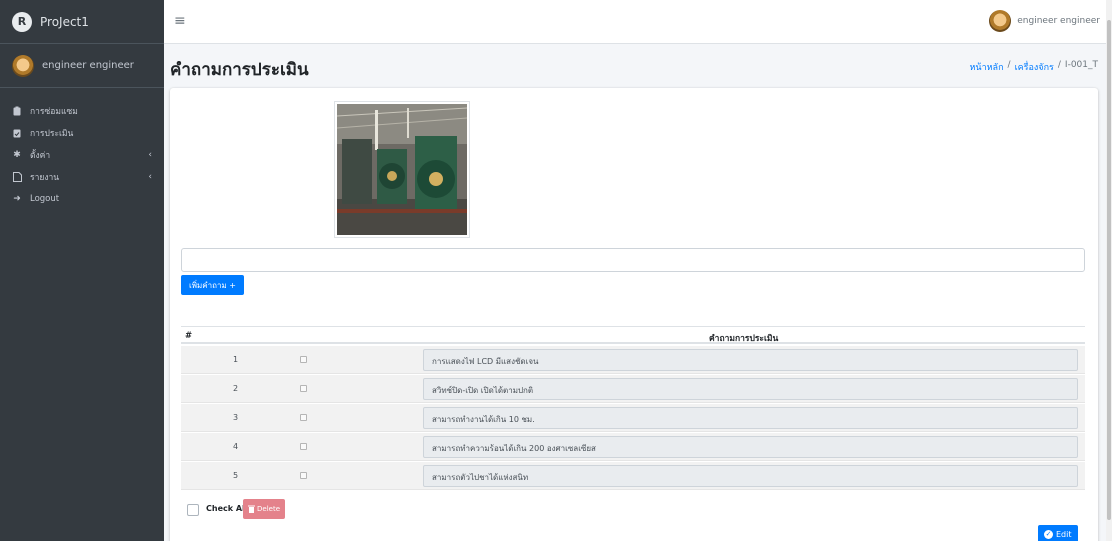 The width and height of the screenshot is (1112, 541). I want to click on edit-button: ✓ Edit, so click(1058, 533).